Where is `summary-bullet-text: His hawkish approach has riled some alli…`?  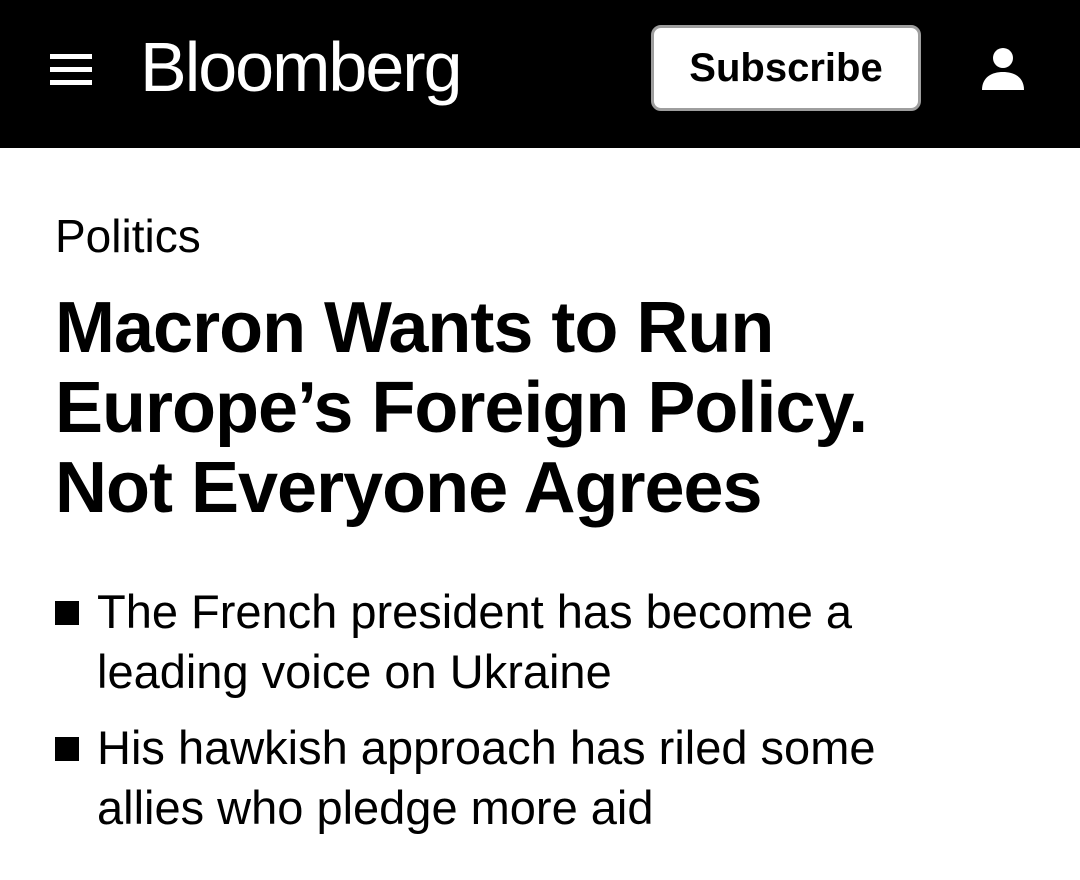 summary-bullet-text: His hawkish approach has riled some alli… is located at coordinates (486, 777).